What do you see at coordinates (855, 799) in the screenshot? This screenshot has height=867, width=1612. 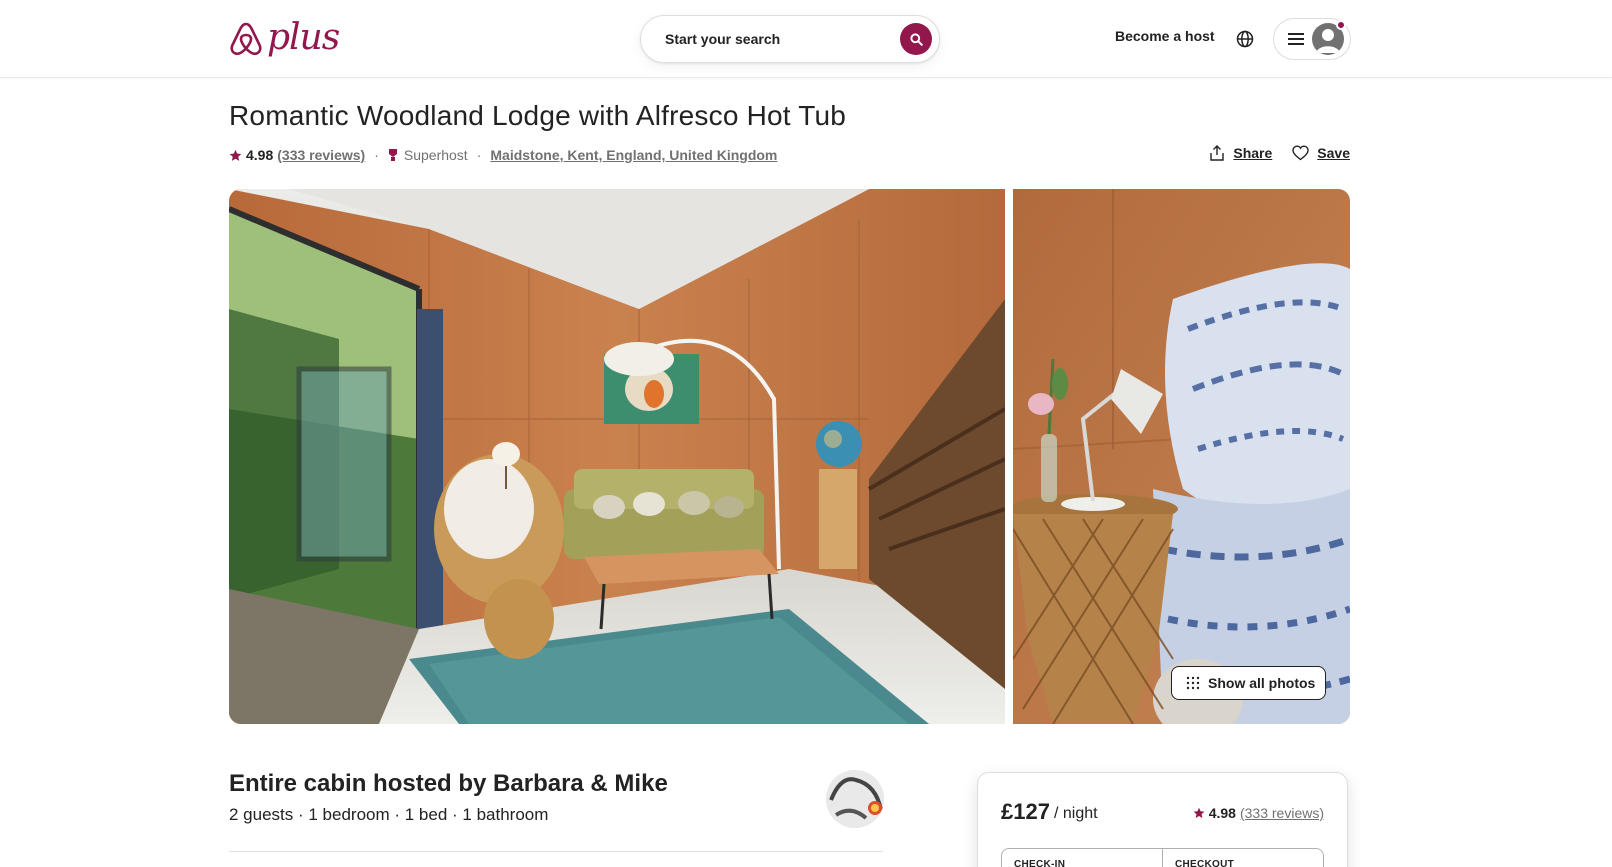 I see `host-avatar` at bounding box center [855, 799].